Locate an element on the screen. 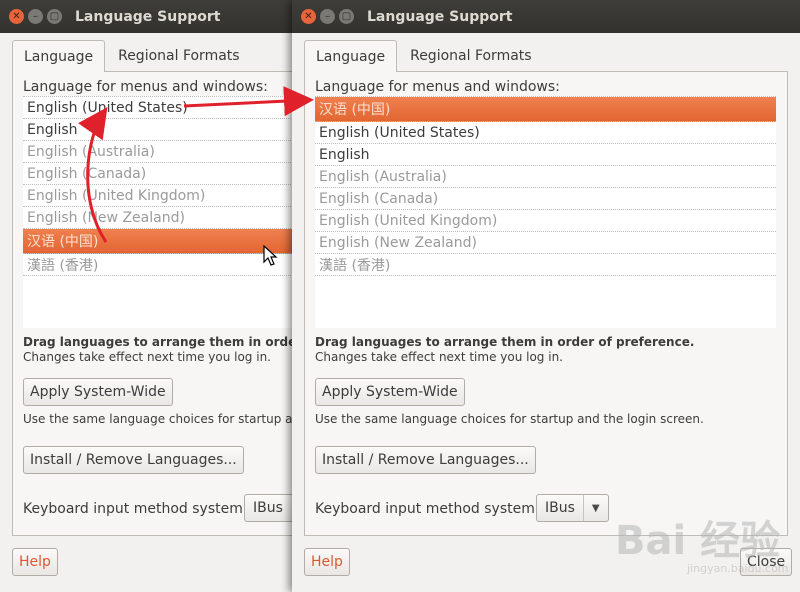 This screenshot has width=800, height=592. watermark-url: jingyan.baidu.com is located at coordinates (738, 568).